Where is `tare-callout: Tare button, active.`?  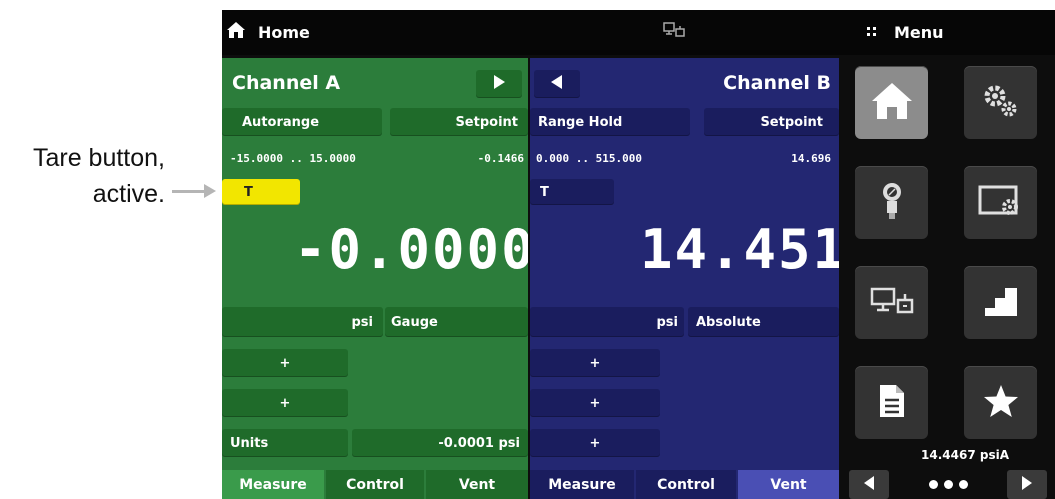 tare-callout: Tare button, active. is located at coordinates (110, 170).